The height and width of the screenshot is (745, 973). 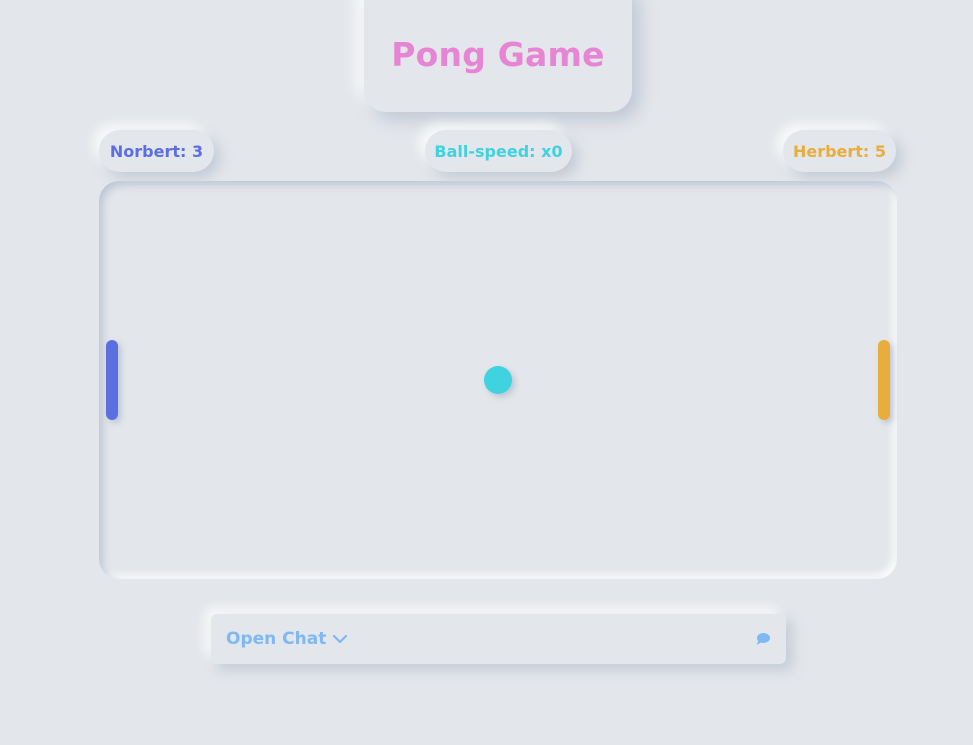 I want to click on page-title: Pong Game, so click(x=498, y=54).